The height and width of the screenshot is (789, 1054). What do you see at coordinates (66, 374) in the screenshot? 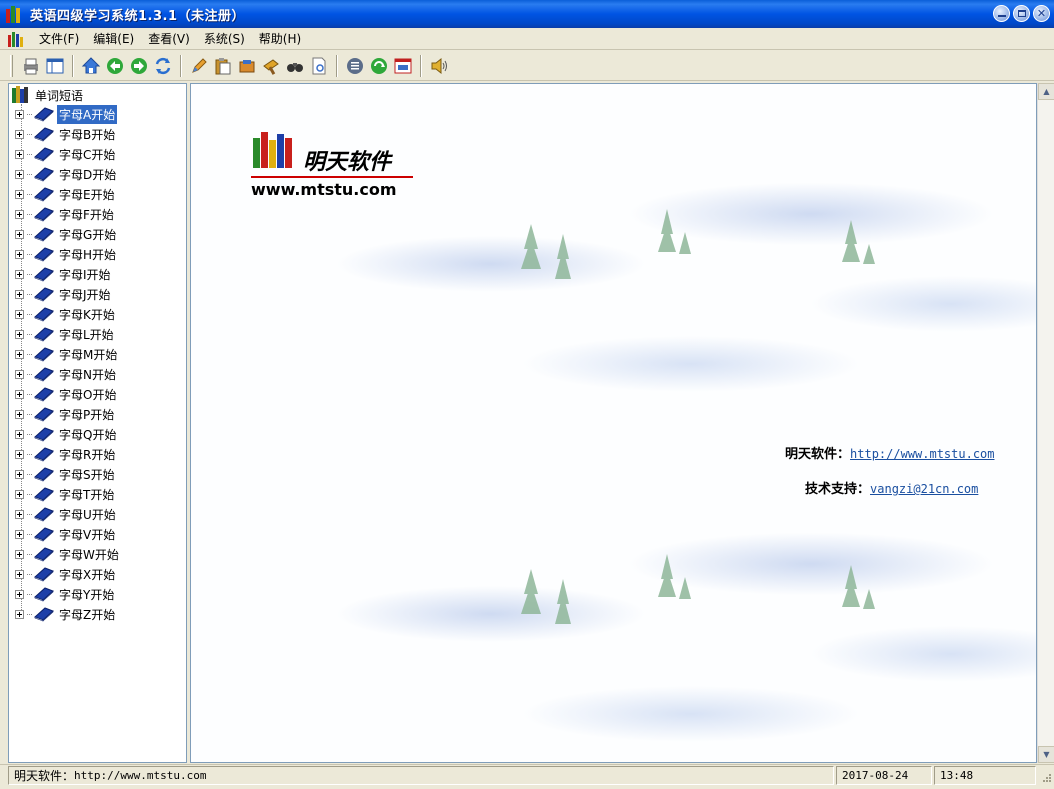
I see `tree-item: 字母N开始` at bounding box center [66, 374].